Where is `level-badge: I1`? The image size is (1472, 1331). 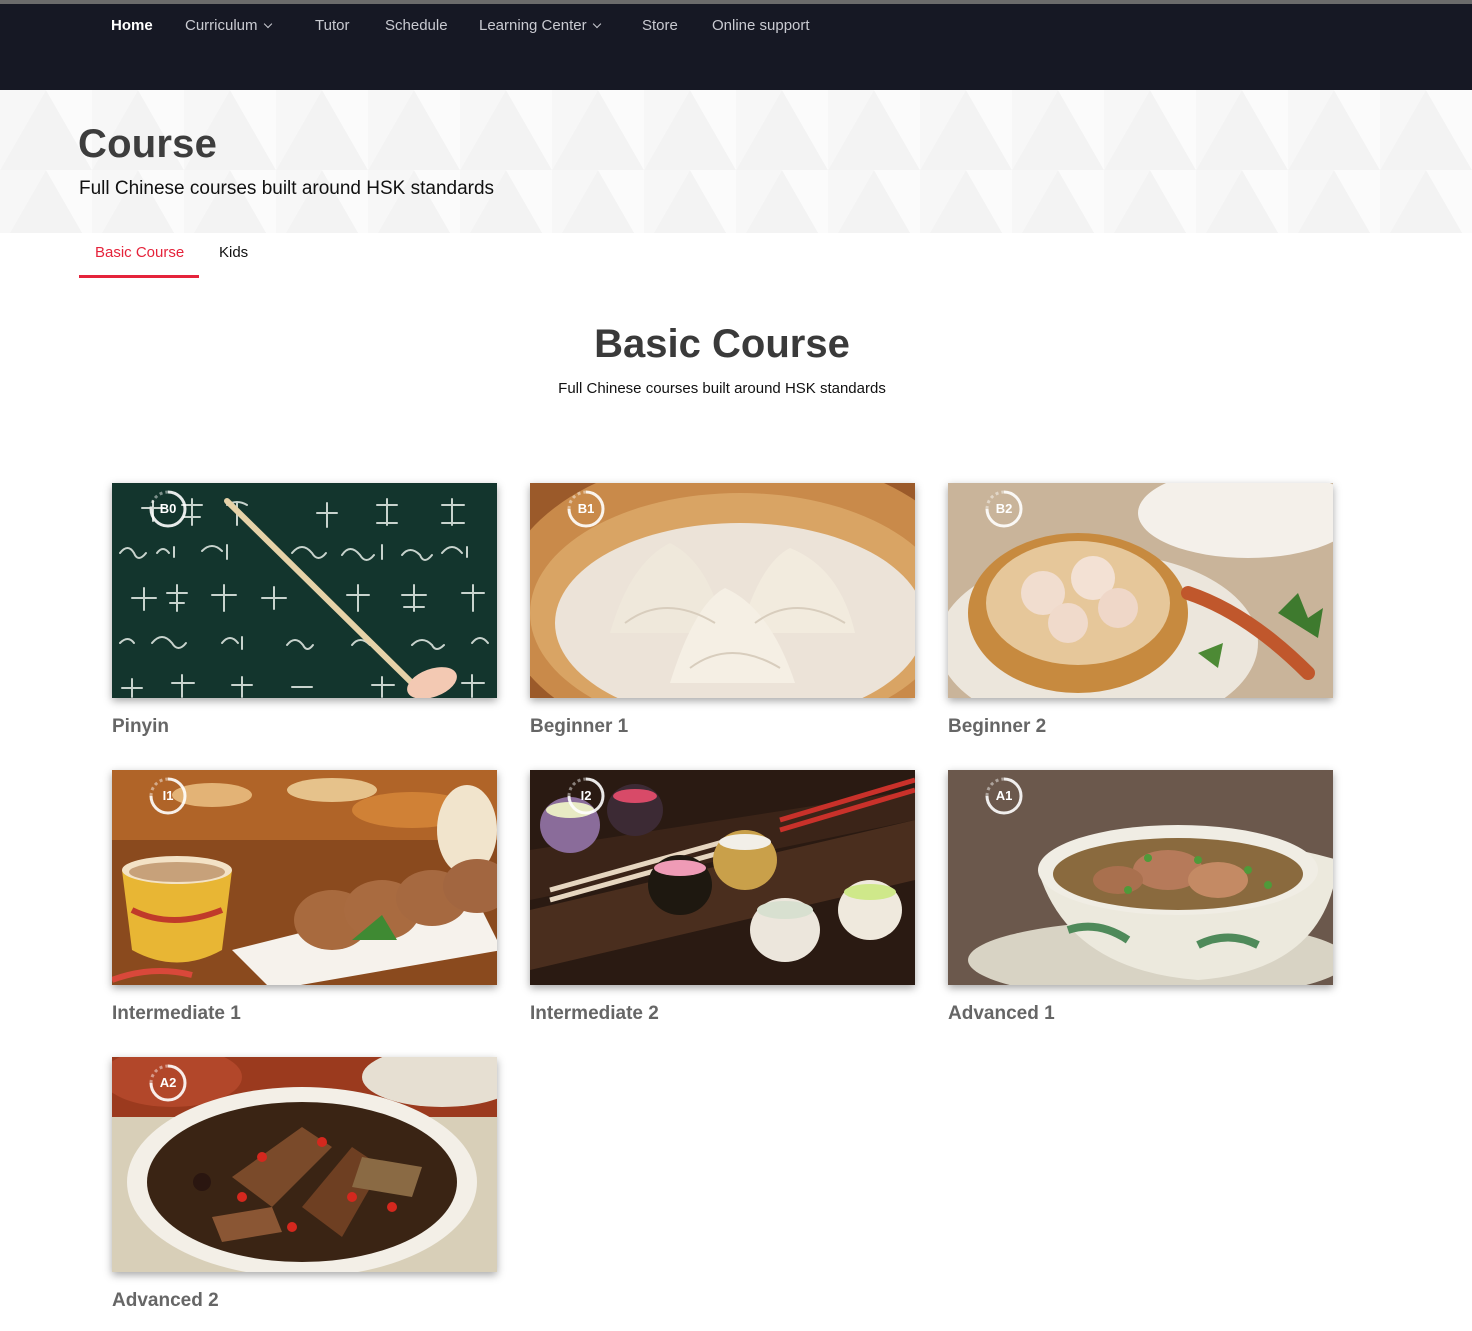
level-badge: I1 is located at coordinates (168, 795).